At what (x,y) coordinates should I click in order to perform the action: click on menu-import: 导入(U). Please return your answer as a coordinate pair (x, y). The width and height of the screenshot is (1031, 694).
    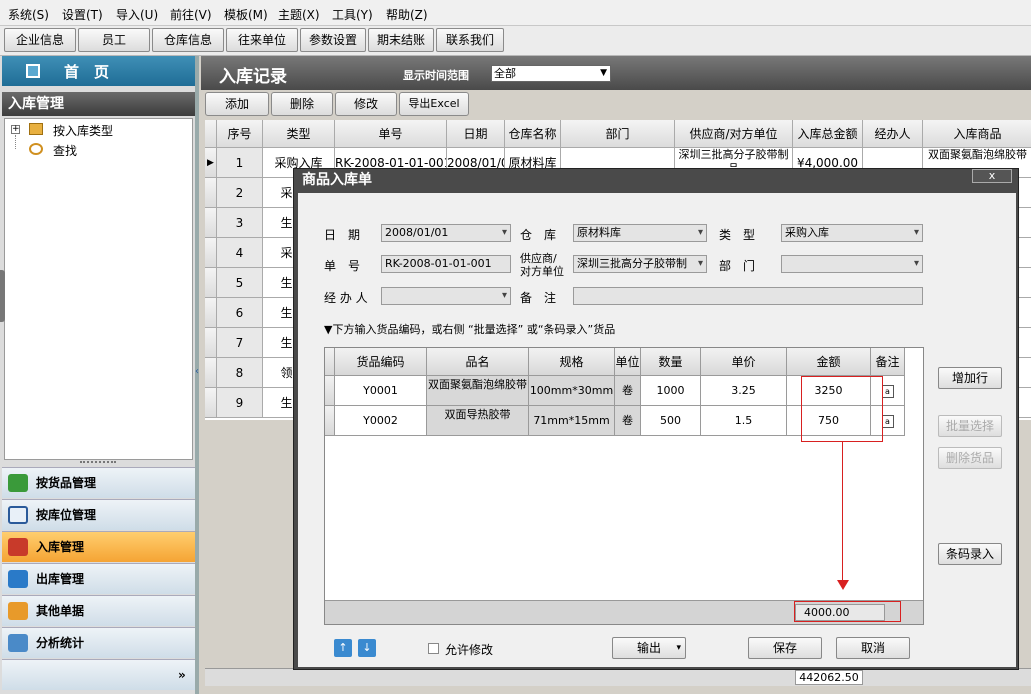
    Looking at the image, I should click on (137, 14).